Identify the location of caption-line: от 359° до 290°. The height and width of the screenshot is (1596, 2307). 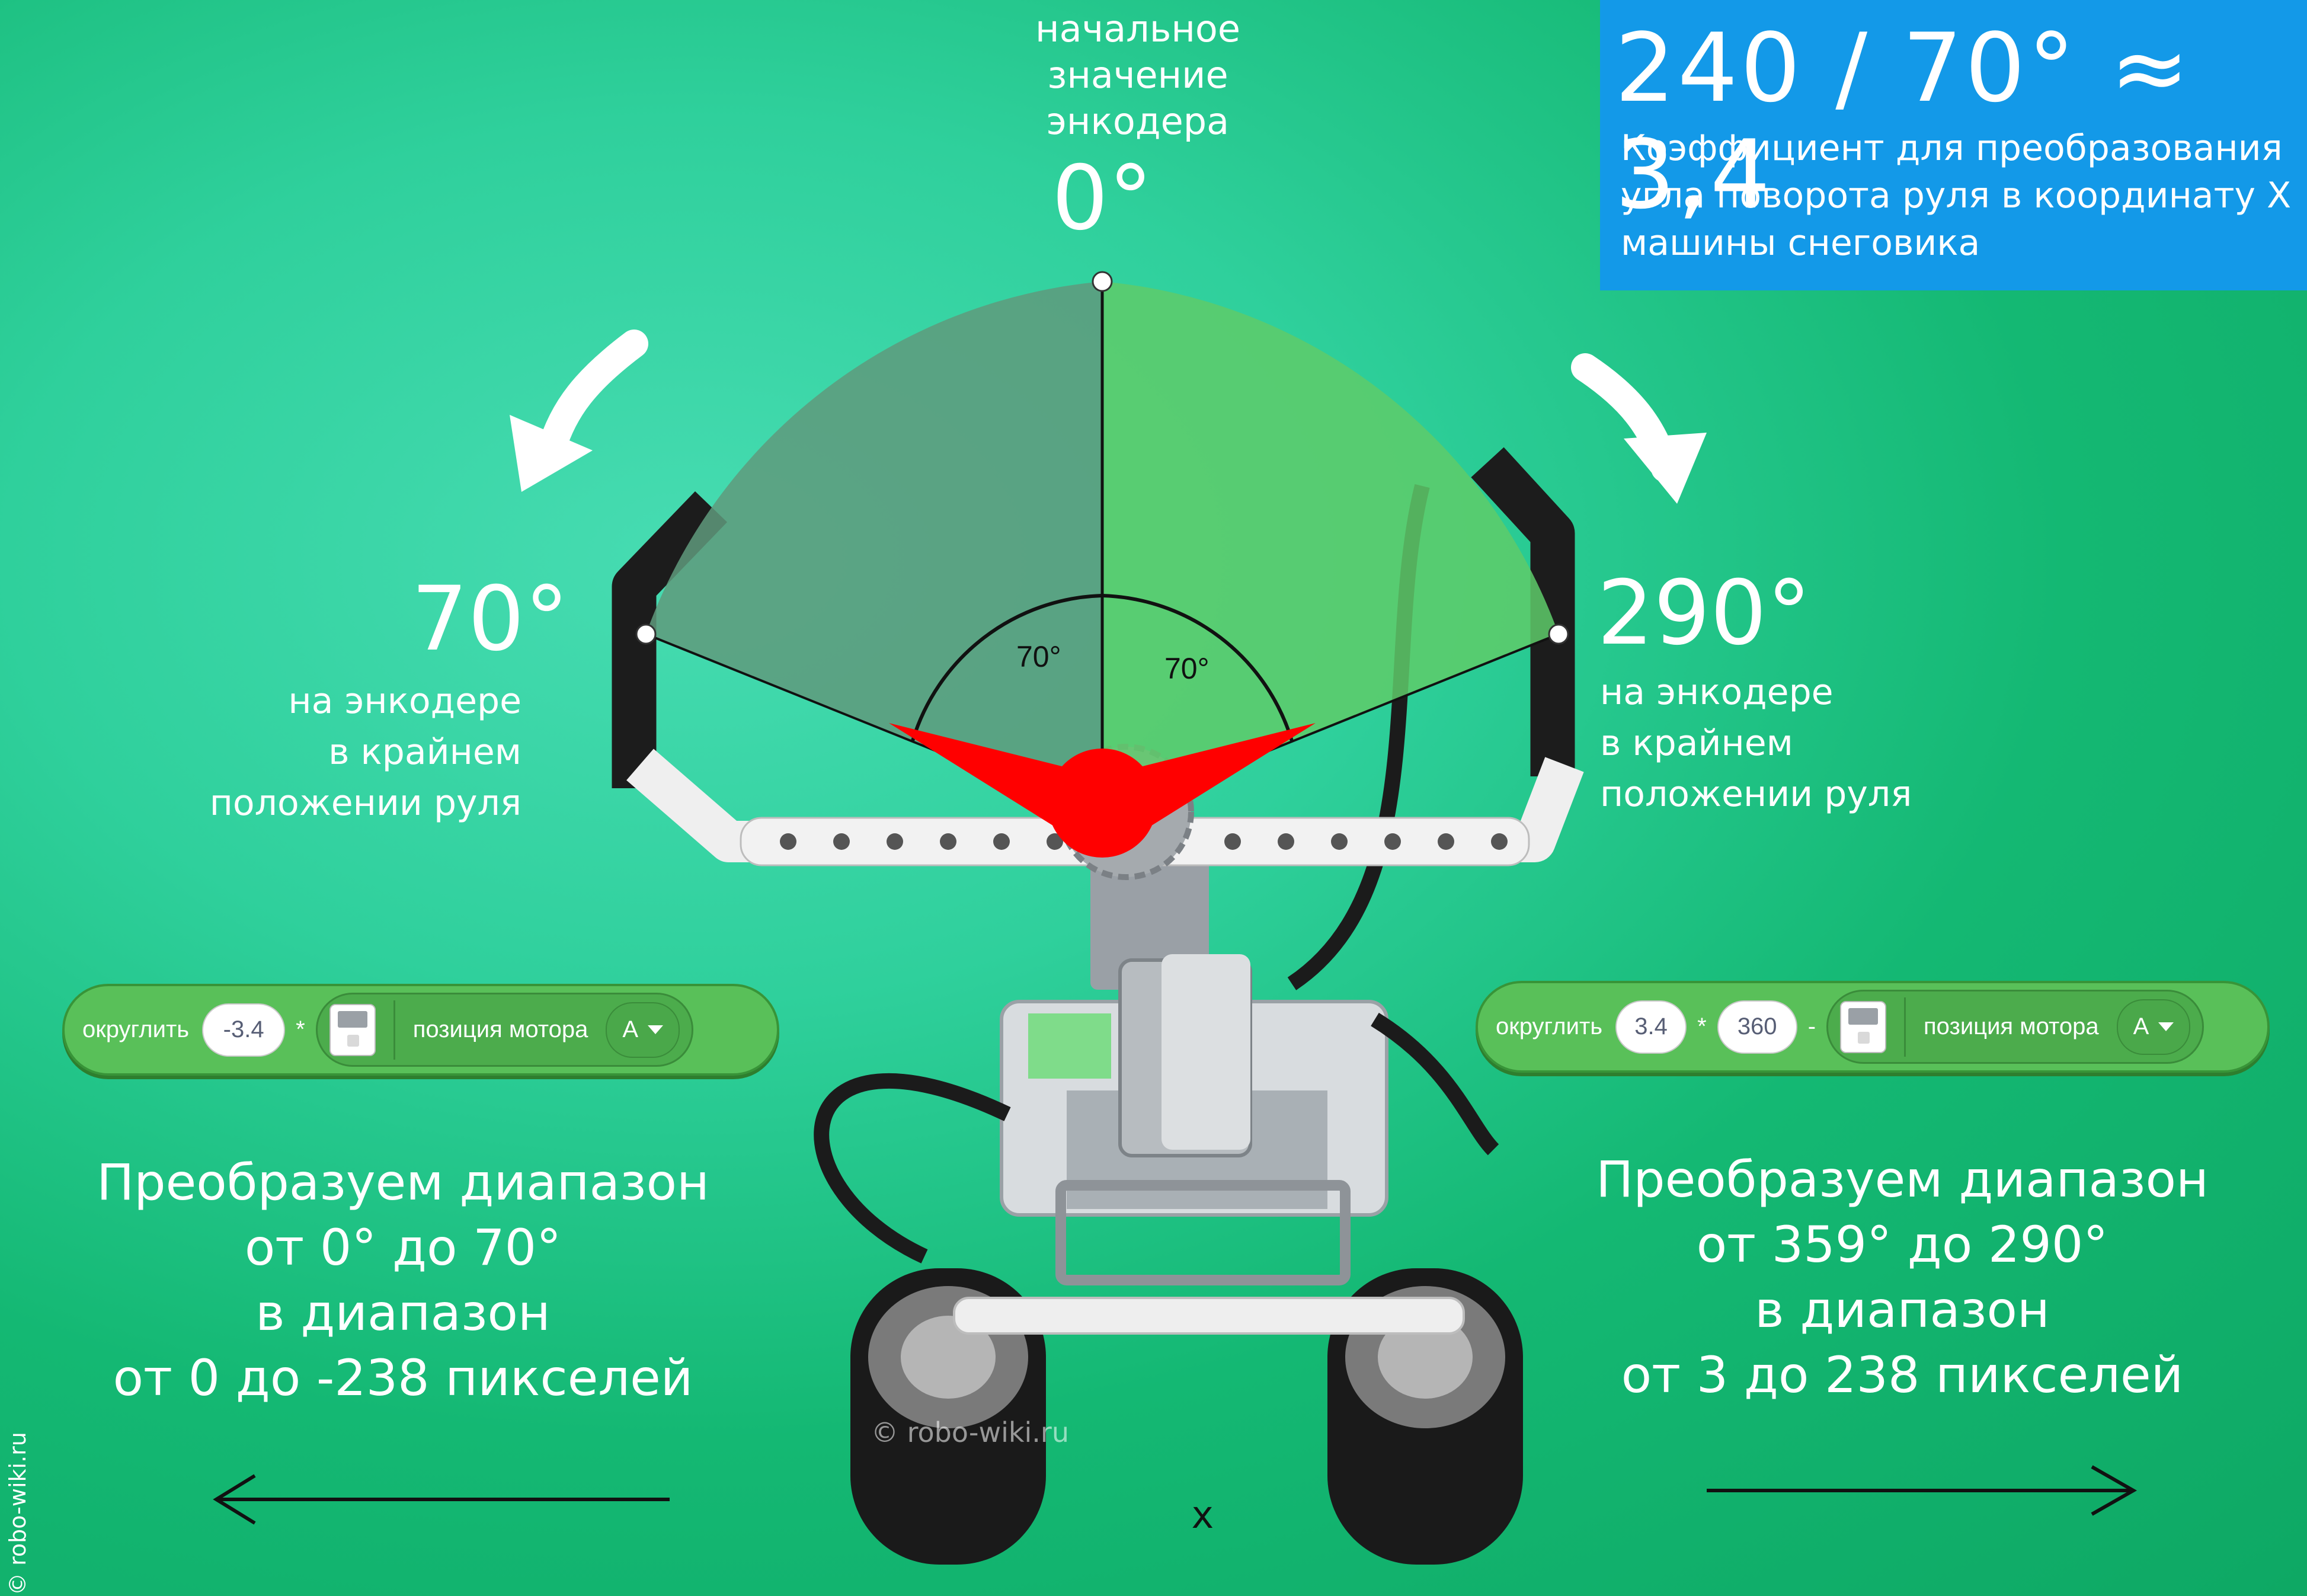
(1902, 1245).